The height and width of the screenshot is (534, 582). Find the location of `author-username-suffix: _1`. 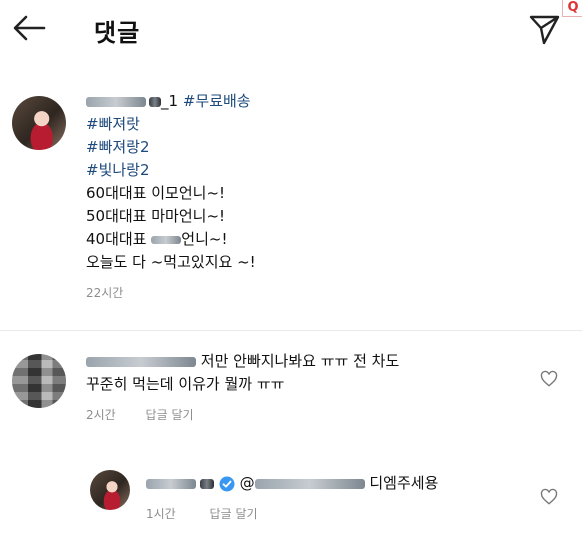

author-username-suffix: _1 is located at coordinates (170, 101).